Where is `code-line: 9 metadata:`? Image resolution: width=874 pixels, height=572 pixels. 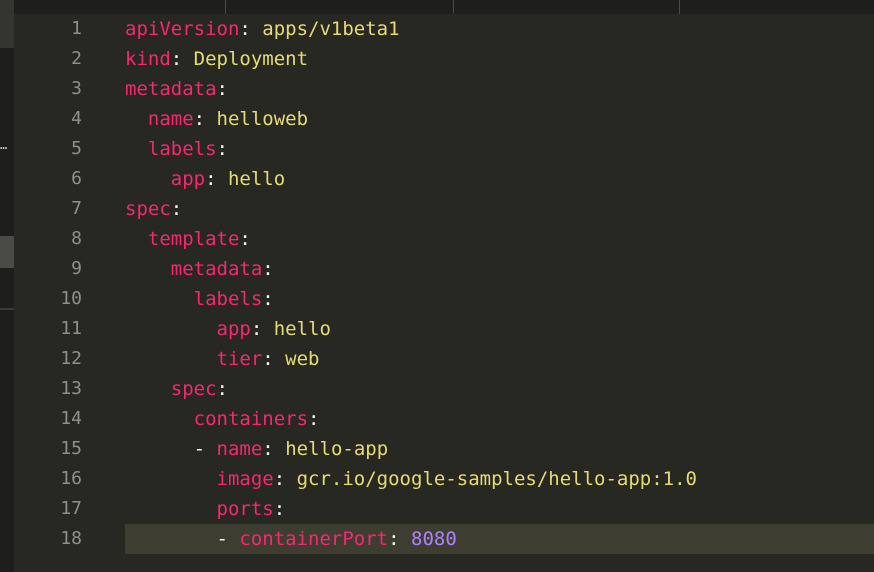 code-line: 9 metadata: is located at coordinates (437, 269).